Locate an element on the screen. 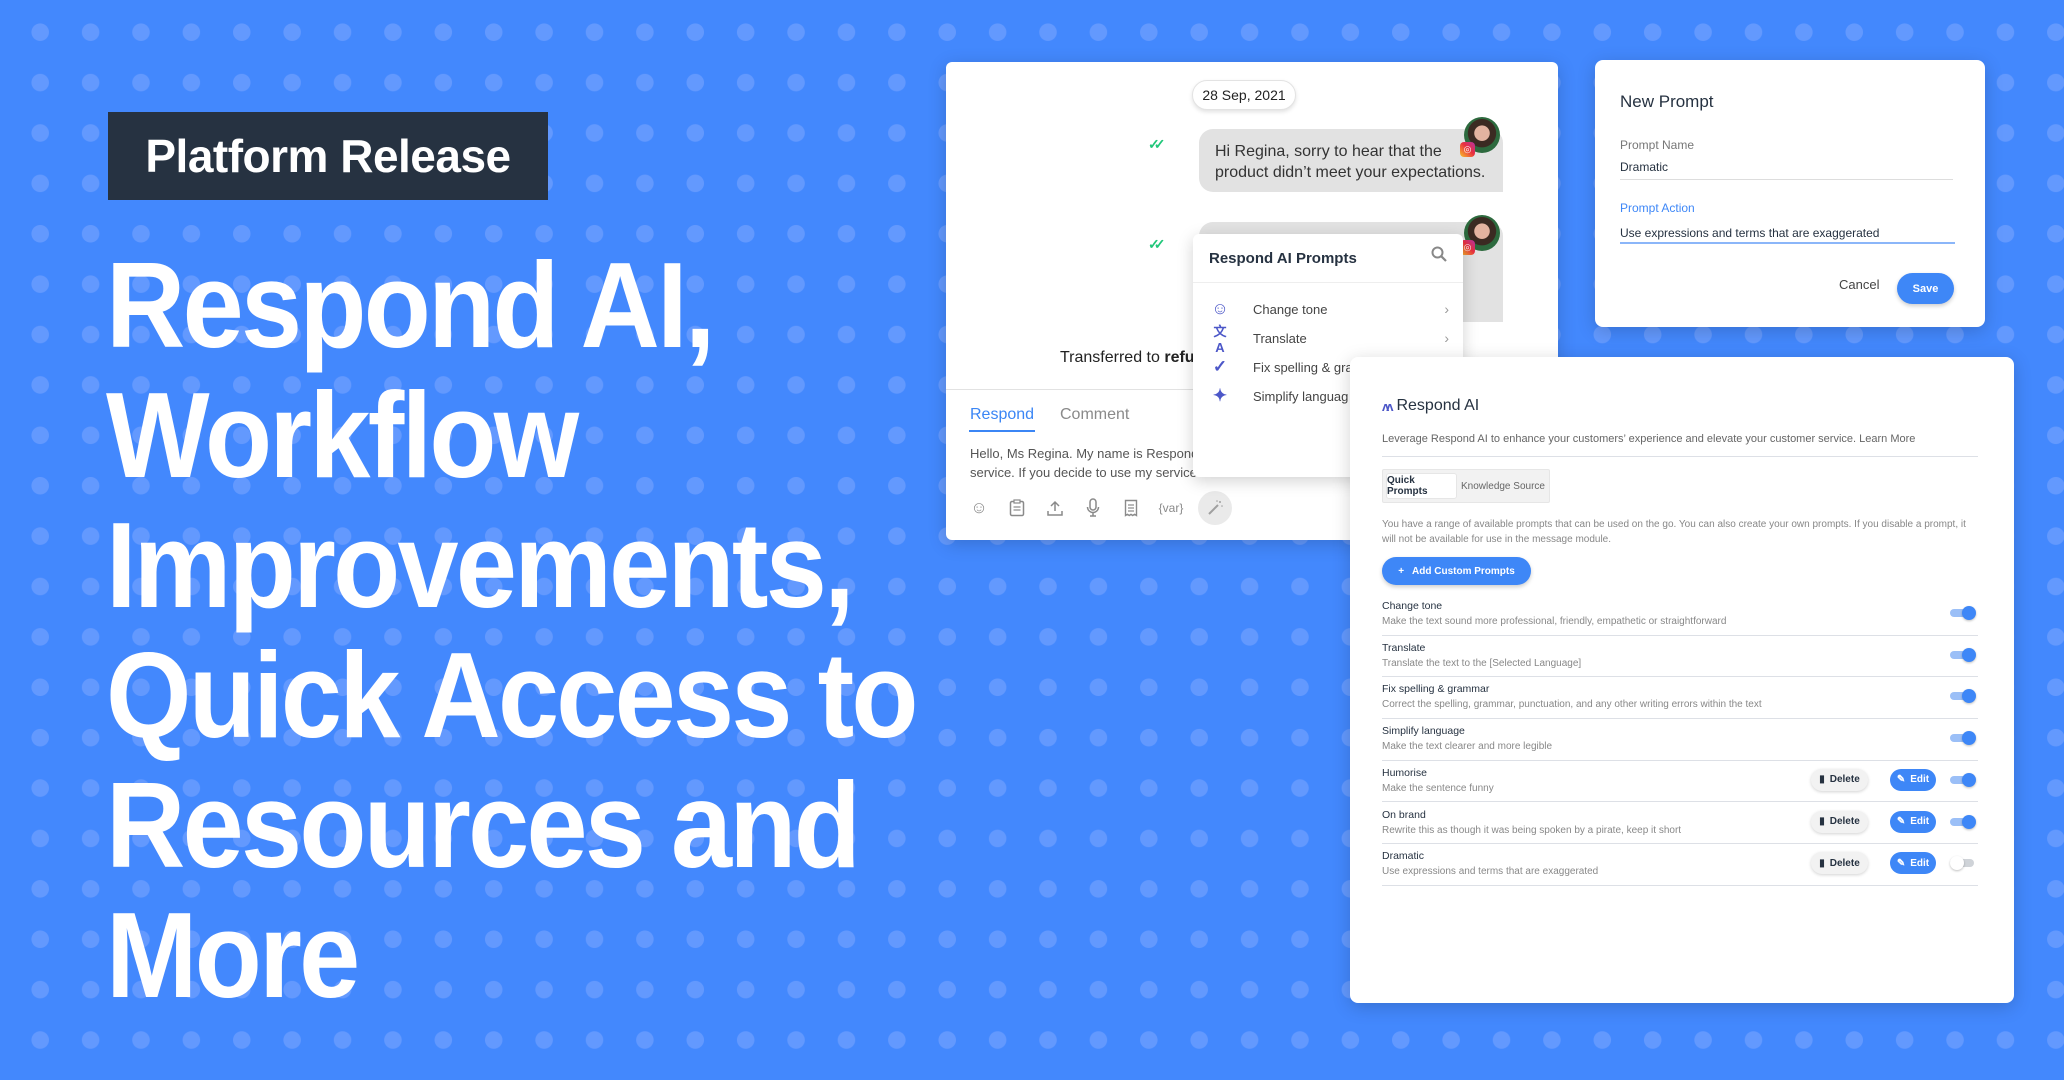 This screenshot has width=2064, height=1080. instagram-icon: ◎ is located at coordinates (1467, 149).